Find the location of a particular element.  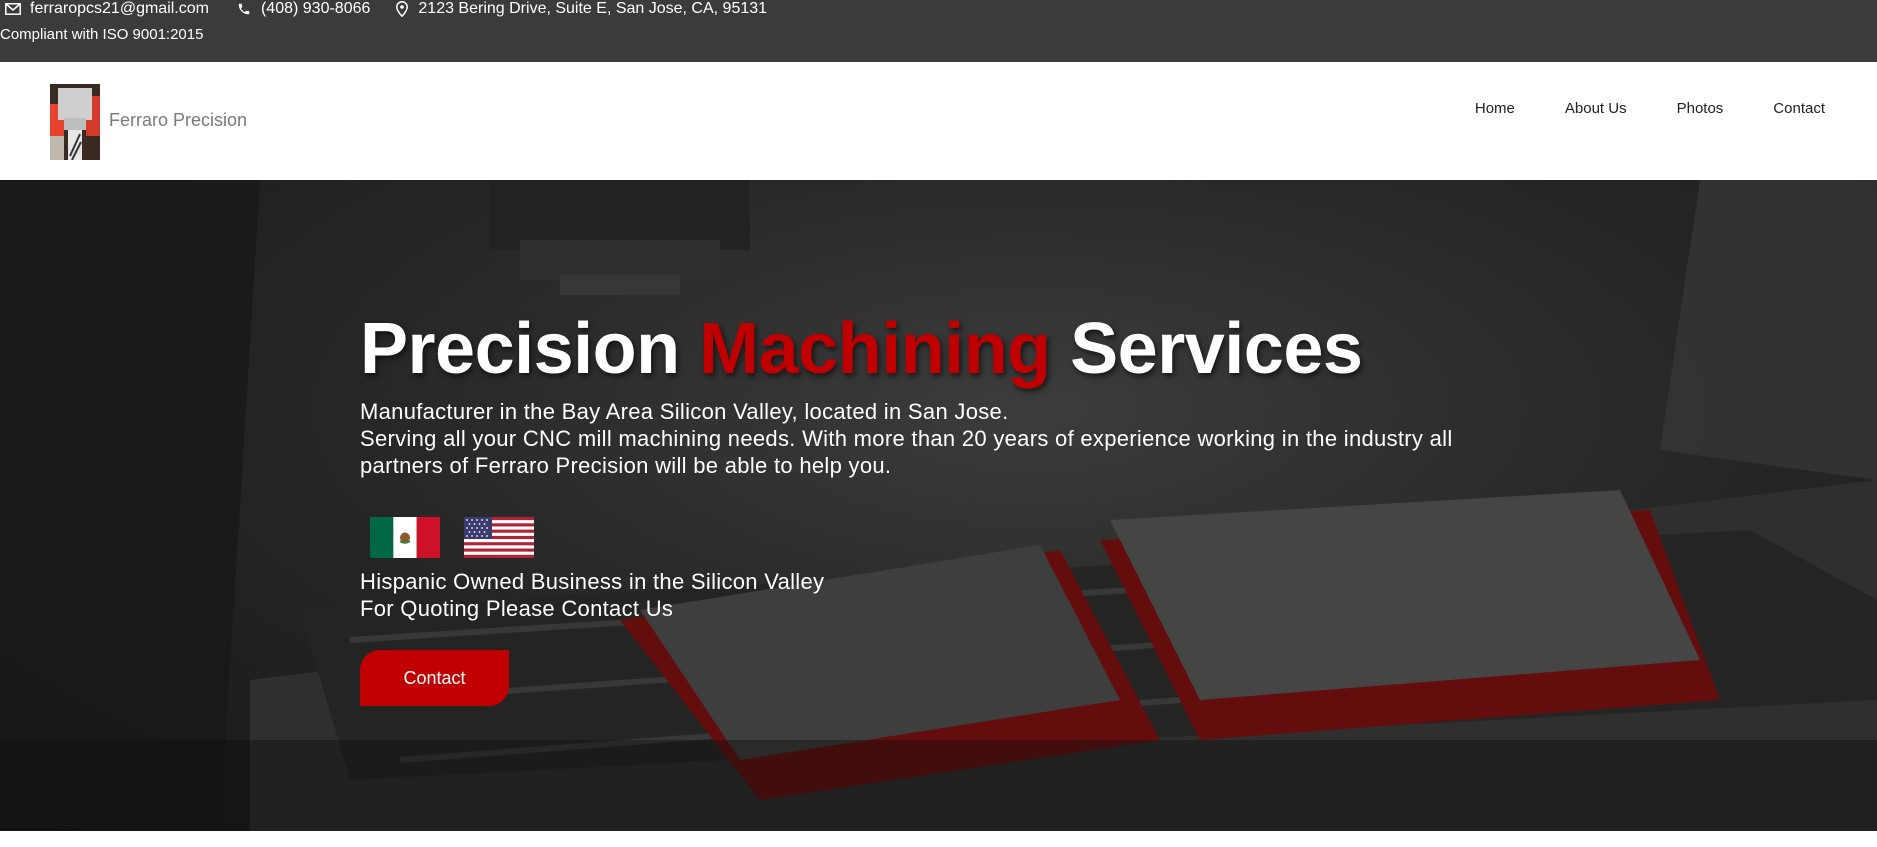

hero-title: Precision Machining Services is located at coordinates (861, 349).